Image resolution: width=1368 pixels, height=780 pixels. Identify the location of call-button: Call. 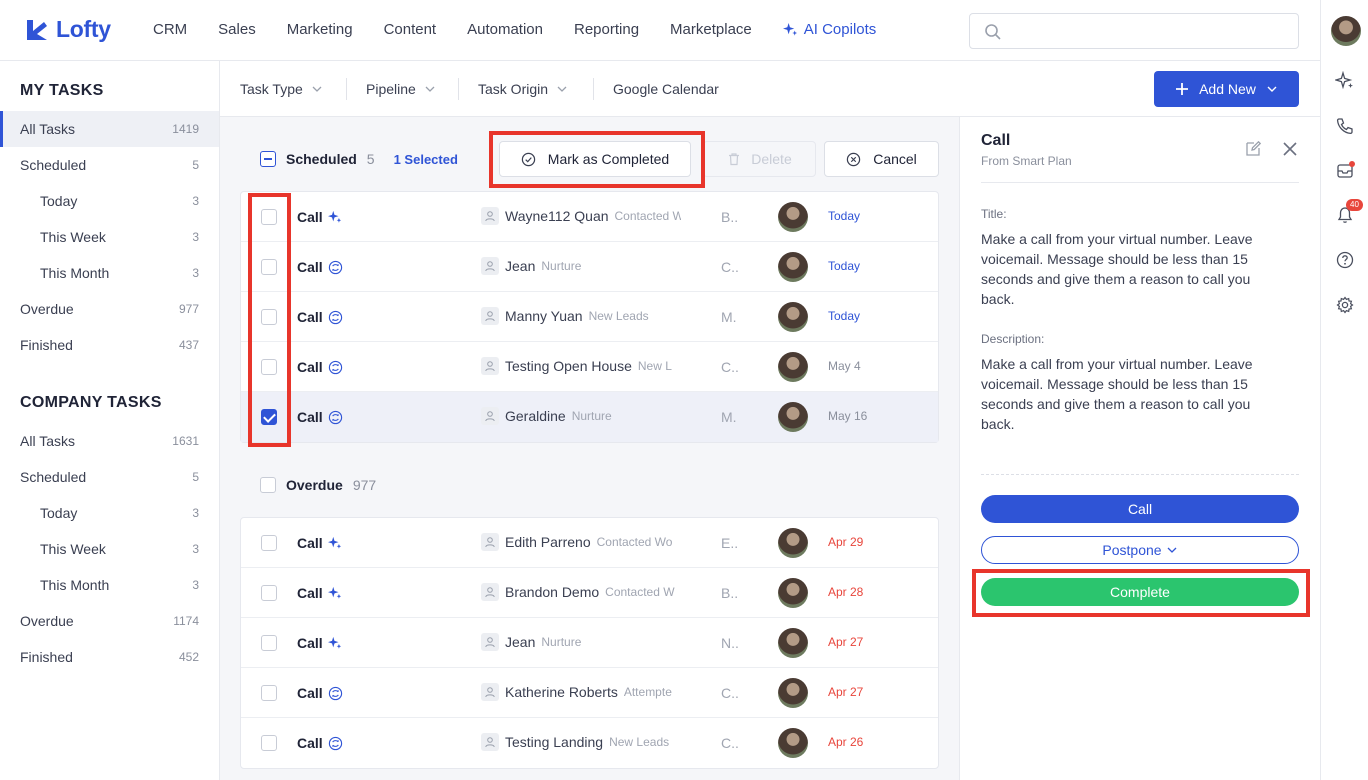
(1140, 509).